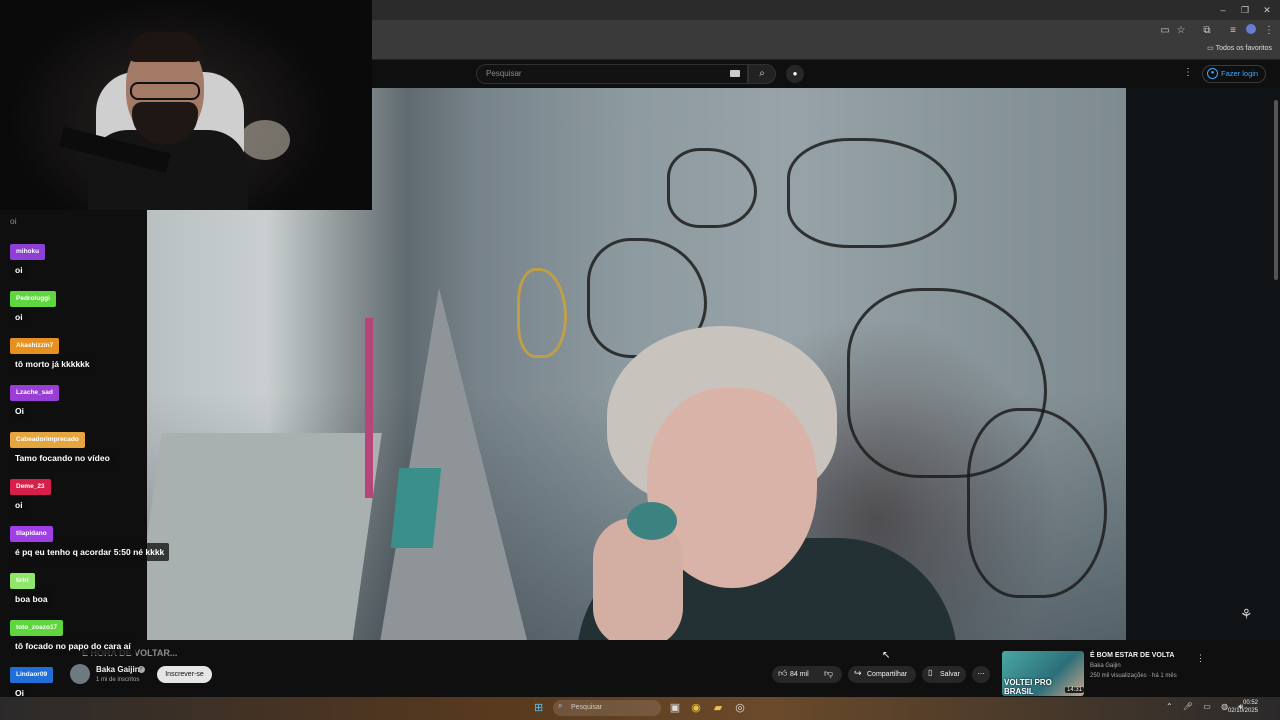 The width and height of the screenshot is (1280, 720). Describe the element at coordinates (1233, 31) in the screenshot. I see `tab-search-icon: ≡` at that location.